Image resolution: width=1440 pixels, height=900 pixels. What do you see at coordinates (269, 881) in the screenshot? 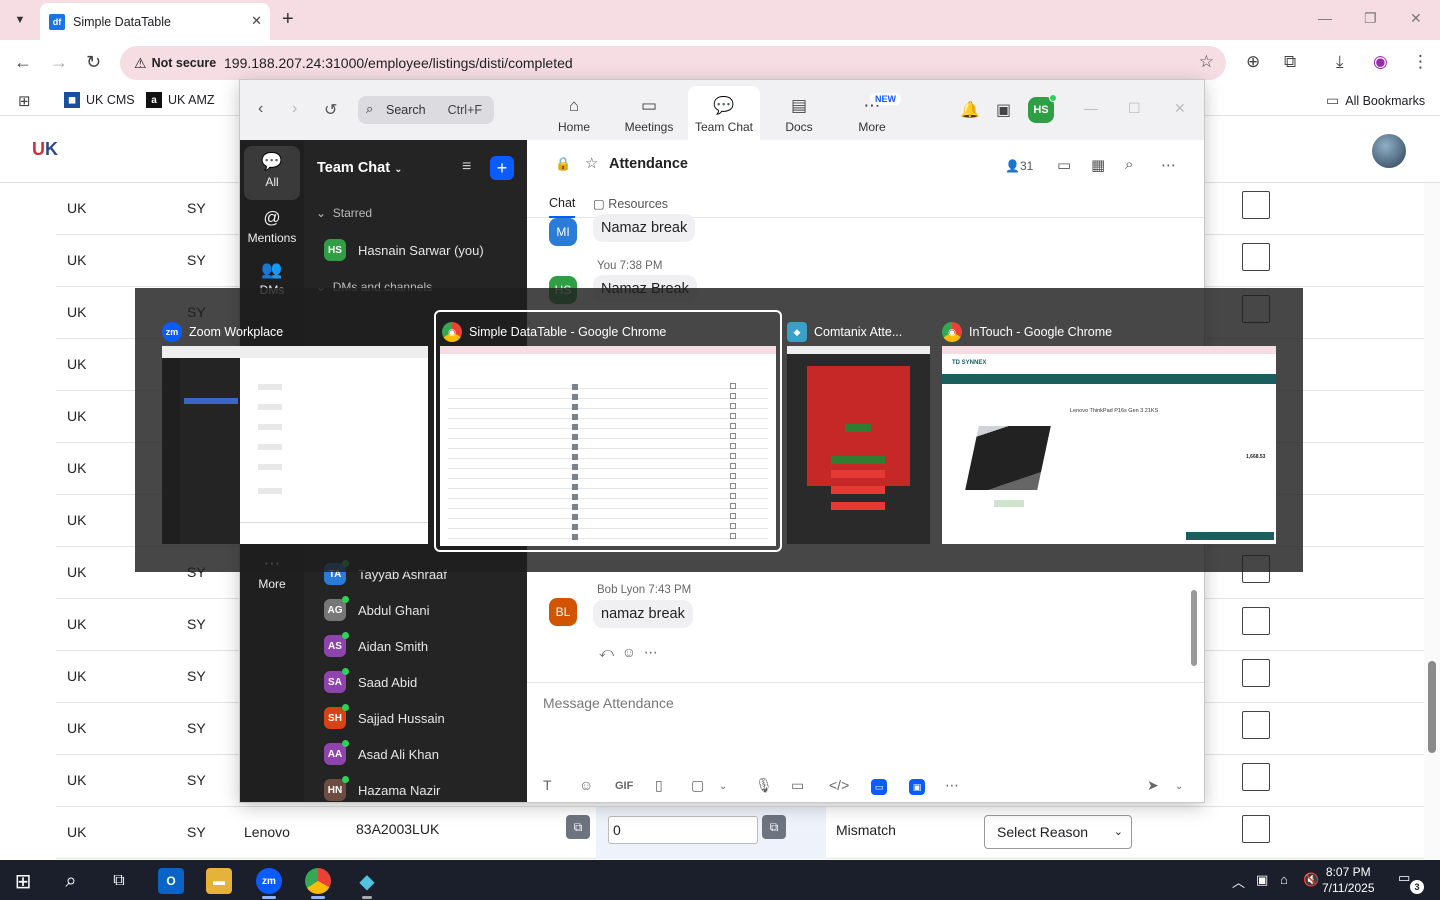
I see `zoom-taskbar-icon: zm` at bounding box center [269, 881].